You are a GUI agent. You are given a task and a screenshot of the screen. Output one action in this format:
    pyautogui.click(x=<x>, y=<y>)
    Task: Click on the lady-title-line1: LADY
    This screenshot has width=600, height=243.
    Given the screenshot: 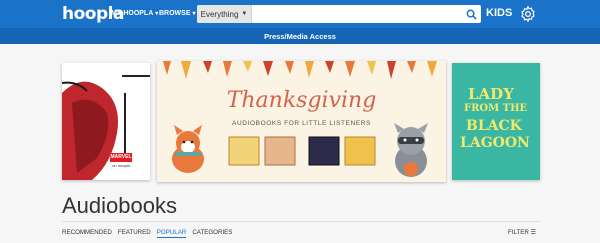 What is the action you would take?
    pyautogui.click(x=491, y=94)
    